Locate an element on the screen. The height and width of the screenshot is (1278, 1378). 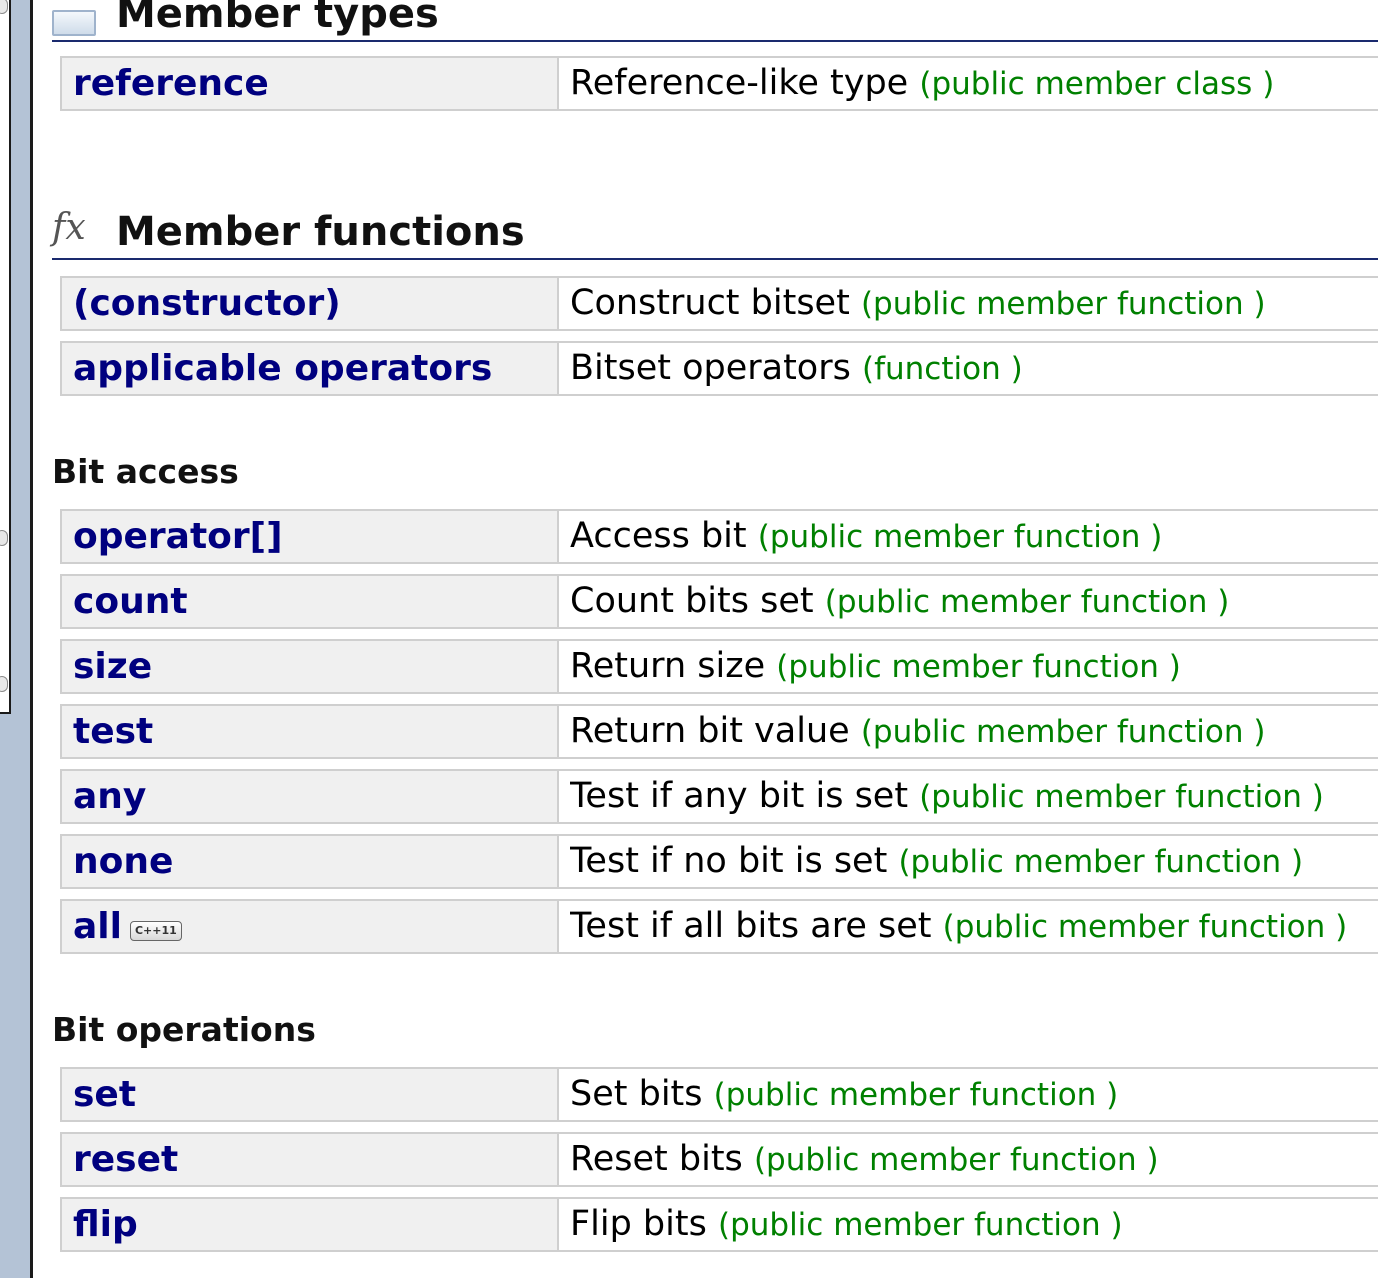
member-link-operator-brackets: operator[] is located at coordinates (310, 536).